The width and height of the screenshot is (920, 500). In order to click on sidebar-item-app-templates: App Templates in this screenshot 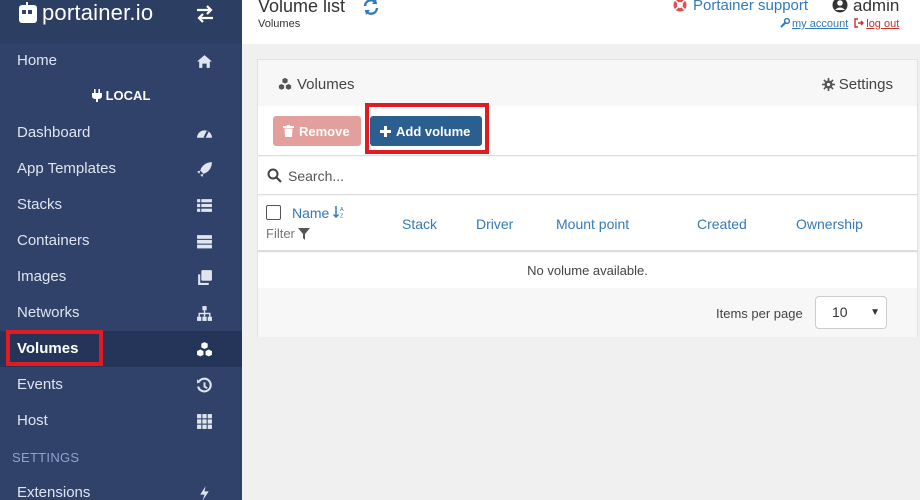, I will do `click(121, 169)`.